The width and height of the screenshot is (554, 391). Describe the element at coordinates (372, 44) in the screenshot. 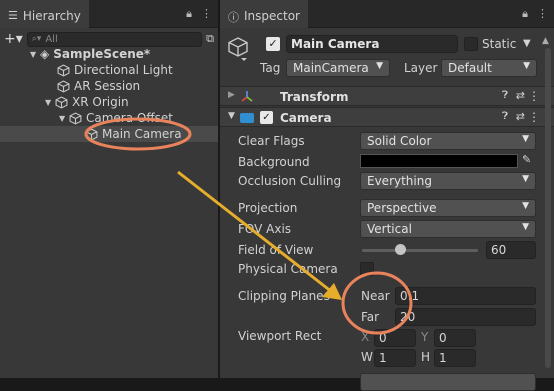

I see `object-name-field: Main Camera` at that location.